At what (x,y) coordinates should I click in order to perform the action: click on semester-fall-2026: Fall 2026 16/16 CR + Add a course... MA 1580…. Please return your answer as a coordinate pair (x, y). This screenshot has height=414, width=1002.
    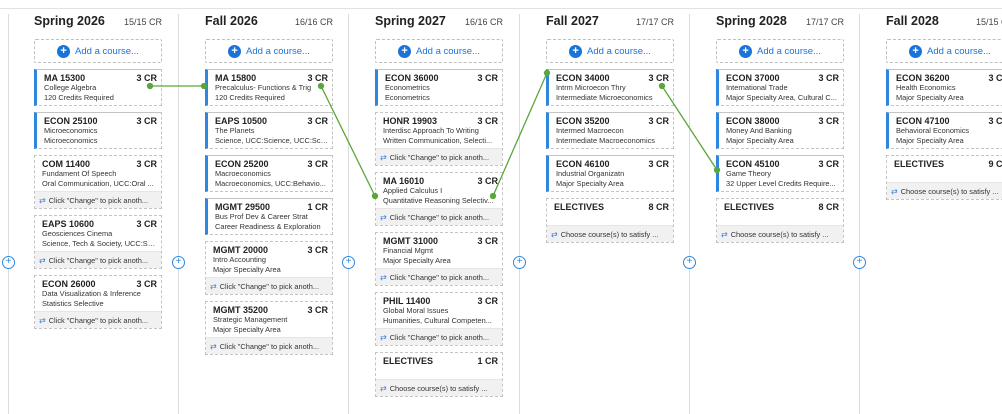
    Looking at the image, I should click on (269, 187).